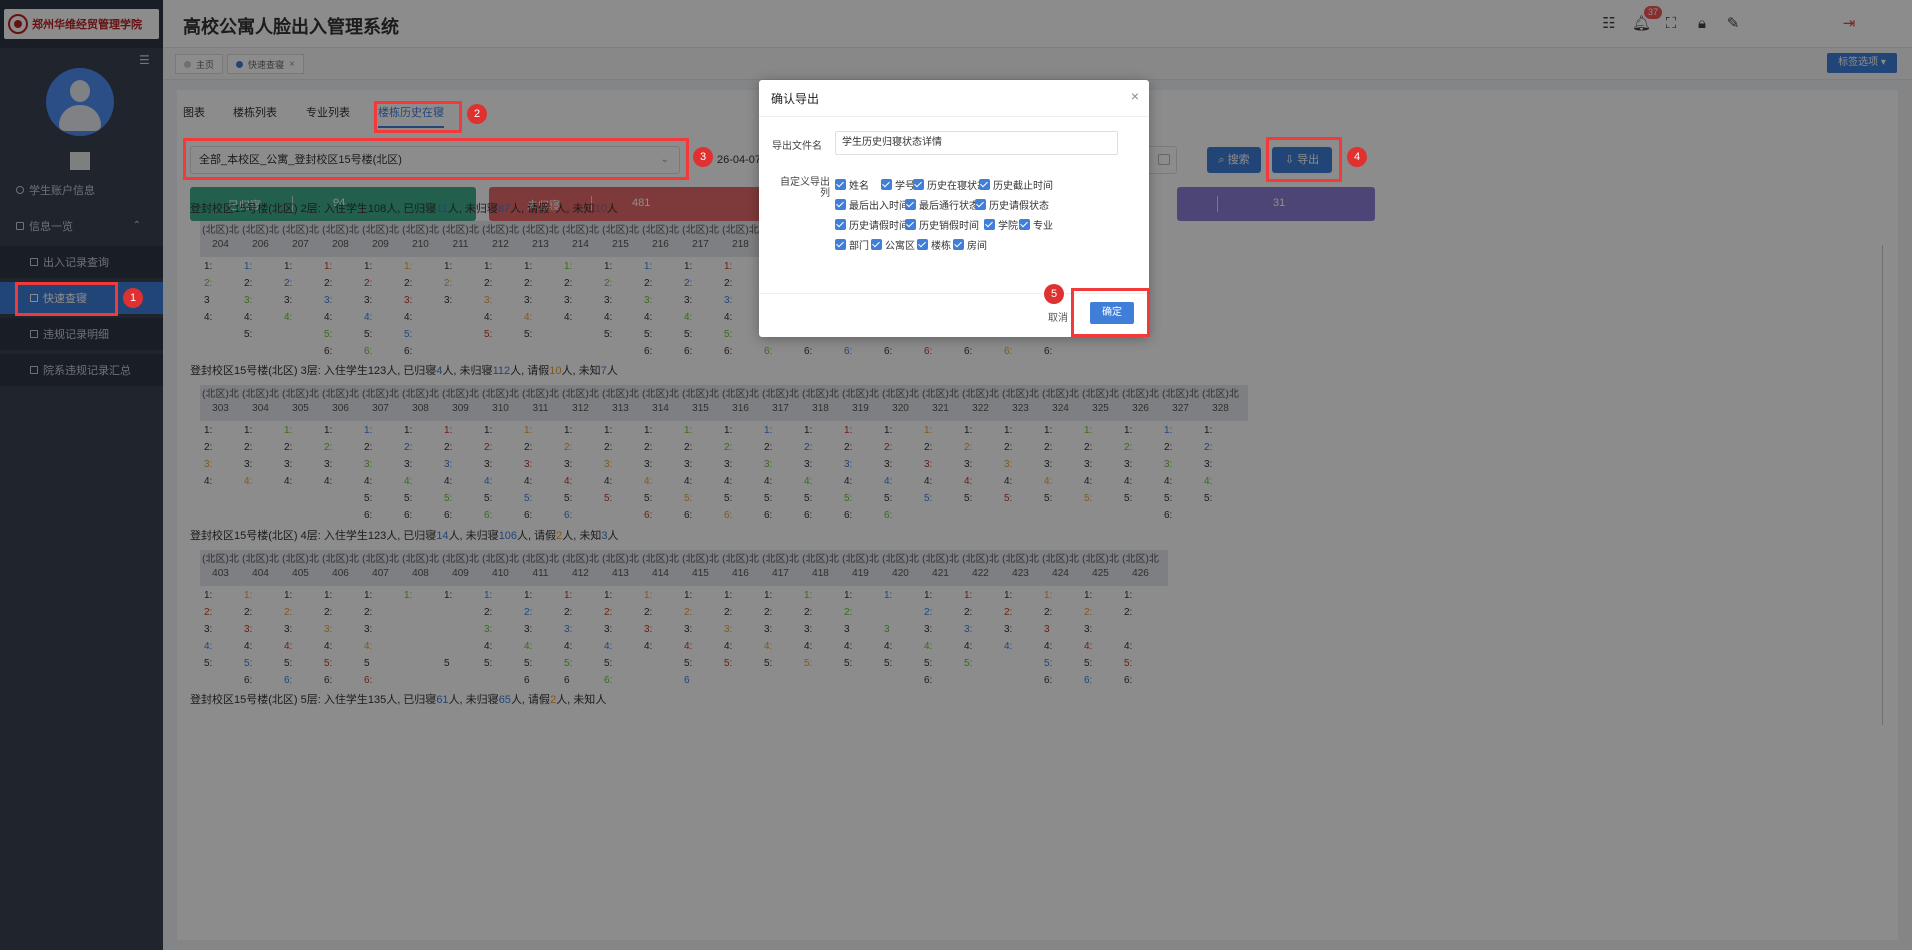 This screenshot has height=950, width=1912. Describe the element at coordinates (1058, 316) in the screenshot. I see `cancel-button: 取消` at that location.